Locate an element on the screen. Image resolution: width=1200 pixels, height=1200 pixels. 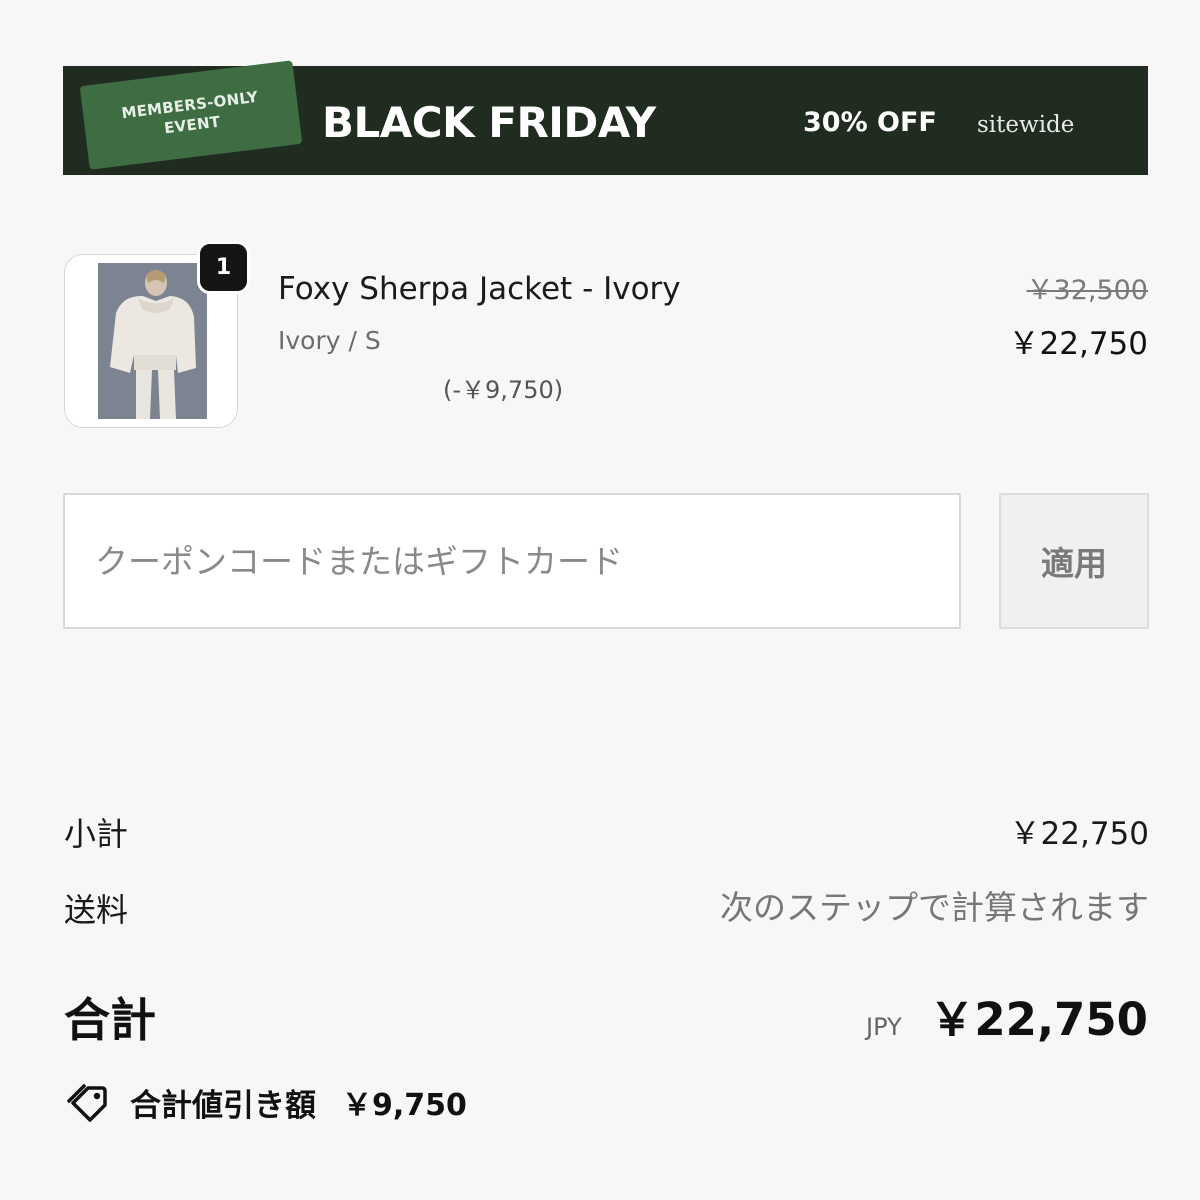
total-savings-value: ￥9,750 is located at coordinates (404, 1105).